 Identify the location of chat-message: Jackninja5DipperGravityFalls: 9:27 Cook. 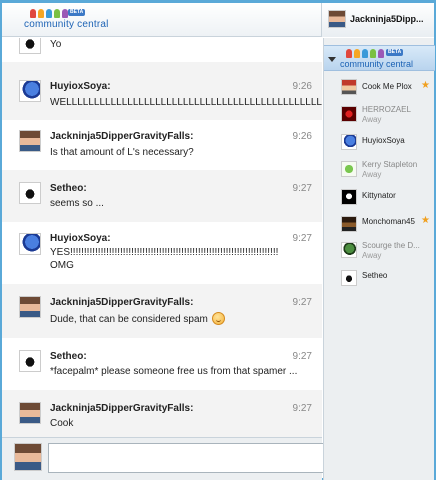
(162, 413).